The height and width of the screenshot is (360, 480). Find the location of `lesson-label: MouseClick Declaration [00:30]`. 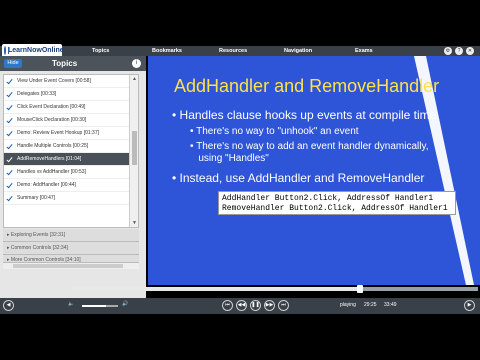

lesson-label: MouseClick Declaration [00:30] is located at coordinates (52, 120).